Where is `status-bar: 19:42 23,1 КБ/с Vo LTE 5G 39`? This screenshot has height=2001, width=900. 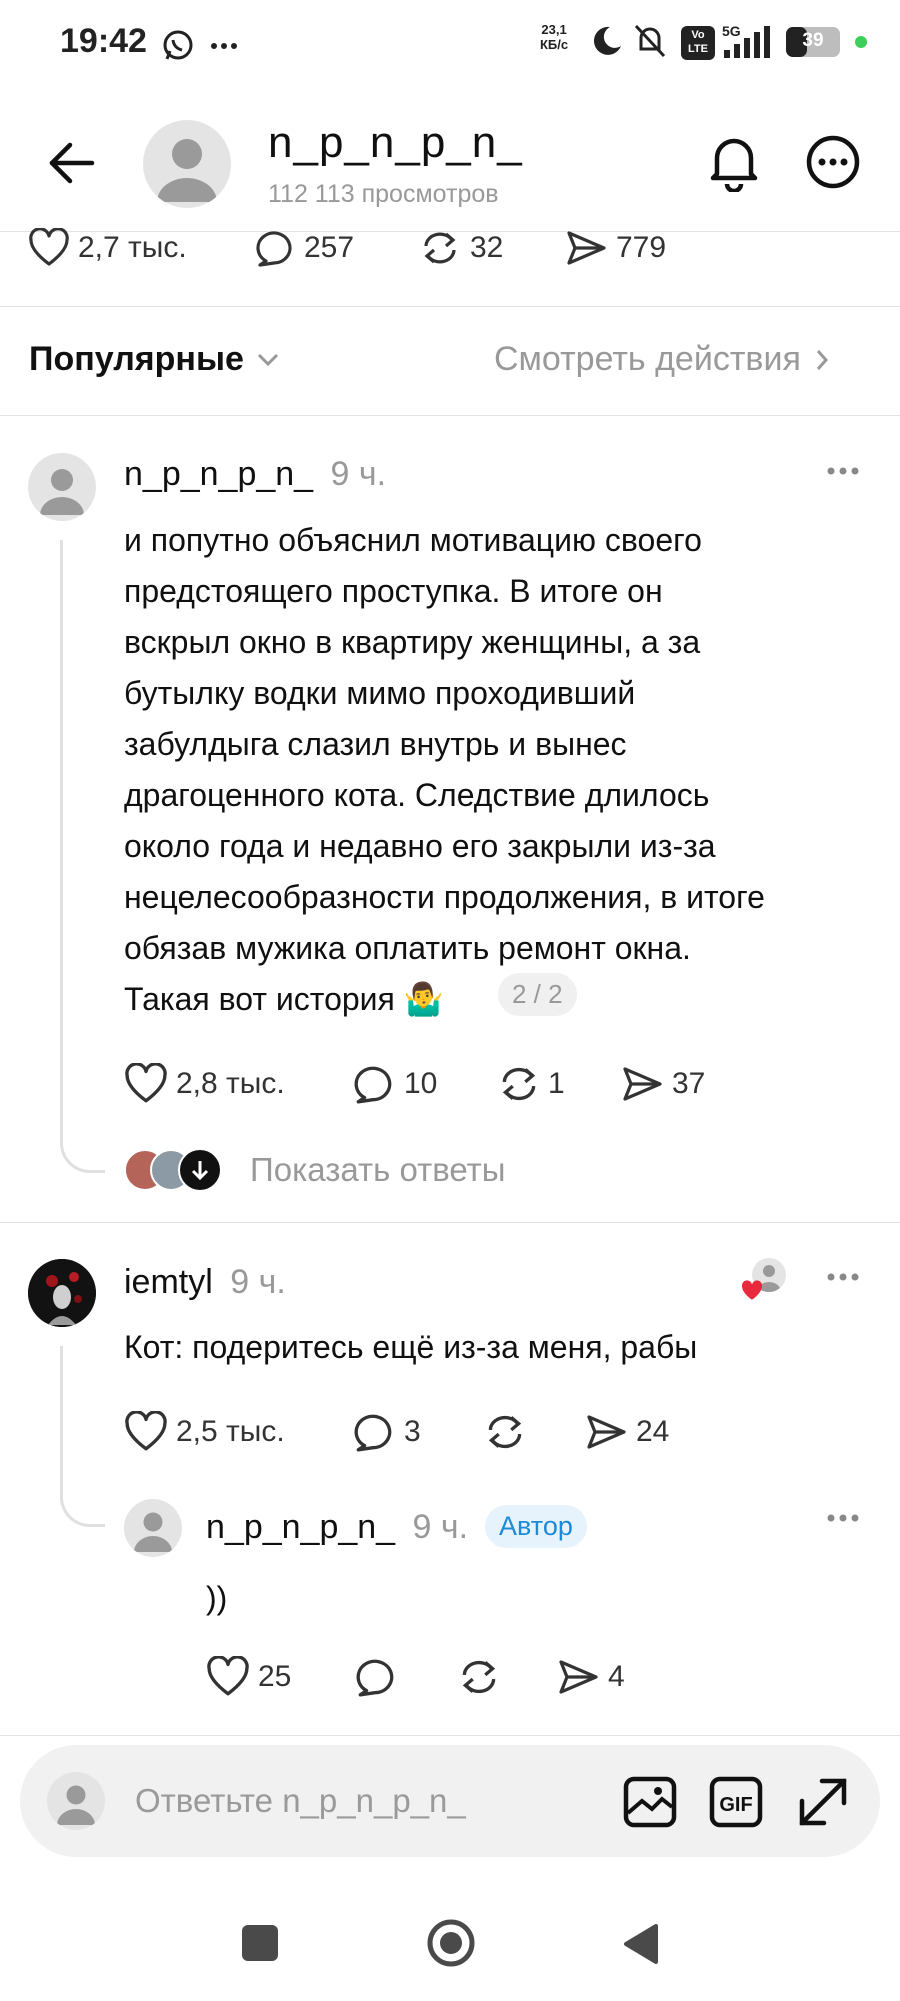
status-bar: 19:42 23,1 КБ/с Vo LTE 5G 39 is located at coordinates (450, 45).